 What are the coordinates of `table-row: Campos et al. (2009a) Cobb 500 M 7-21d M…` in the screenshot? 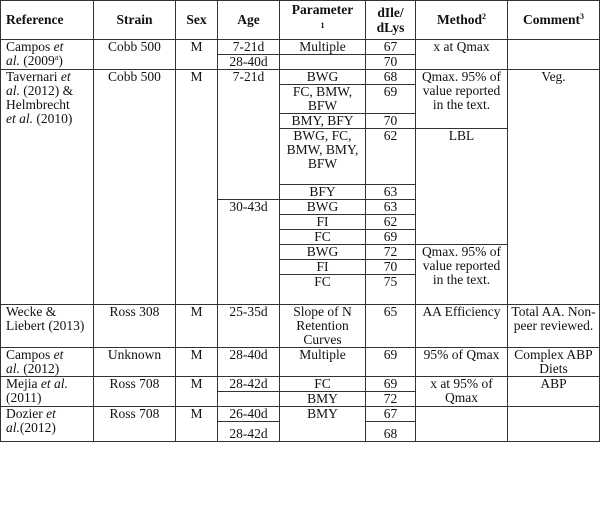 It's located at (300, 54).